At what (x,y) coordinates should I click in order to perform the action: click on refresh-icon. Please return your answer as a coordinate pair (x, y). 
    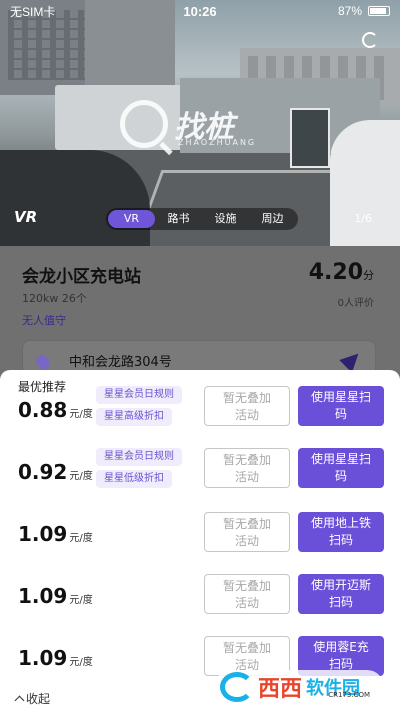
    Looking at the image, I should click on (370, 40).